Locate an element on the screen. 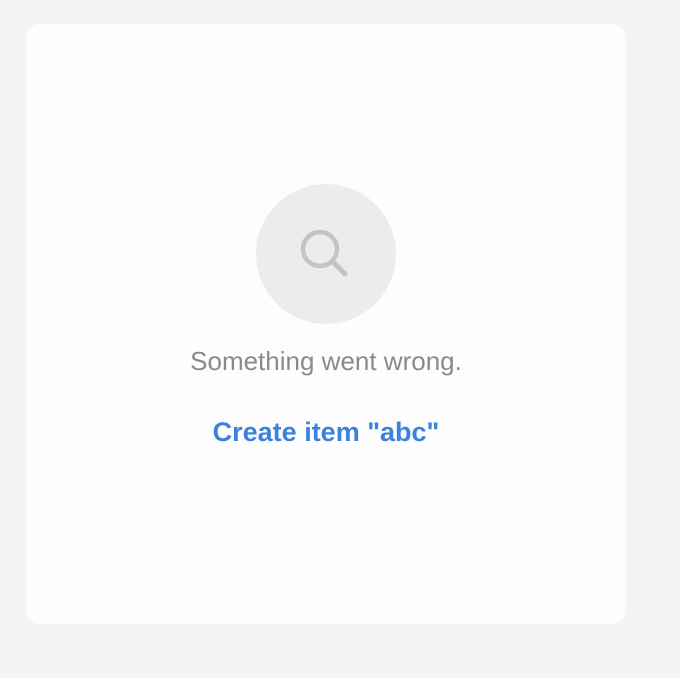 The width and height of the screenshot is (680, 678). search-icon is located at coordinates (324, 253).